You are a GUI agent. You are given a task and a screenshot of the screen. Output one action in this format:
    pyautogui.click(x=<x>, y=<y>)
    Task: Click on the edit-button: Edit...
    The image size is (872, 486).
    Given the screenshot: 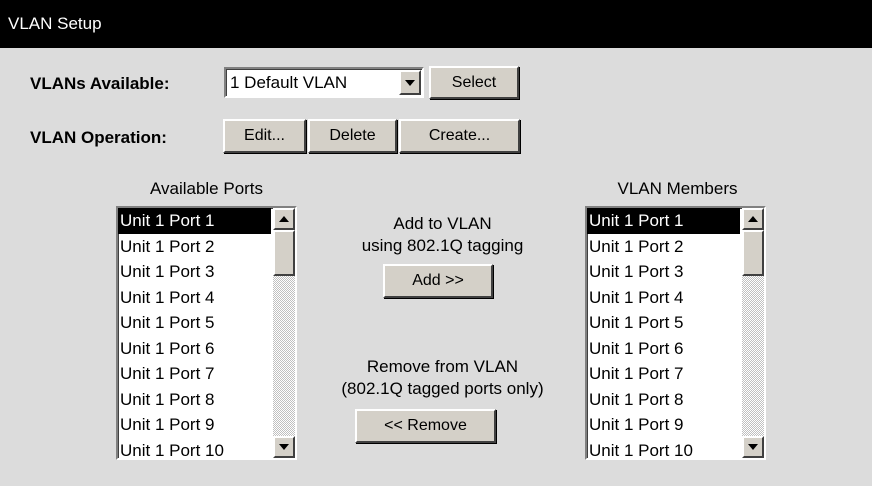 What is the action you would take?
    pyautogui.click(x=264, y=136)
    